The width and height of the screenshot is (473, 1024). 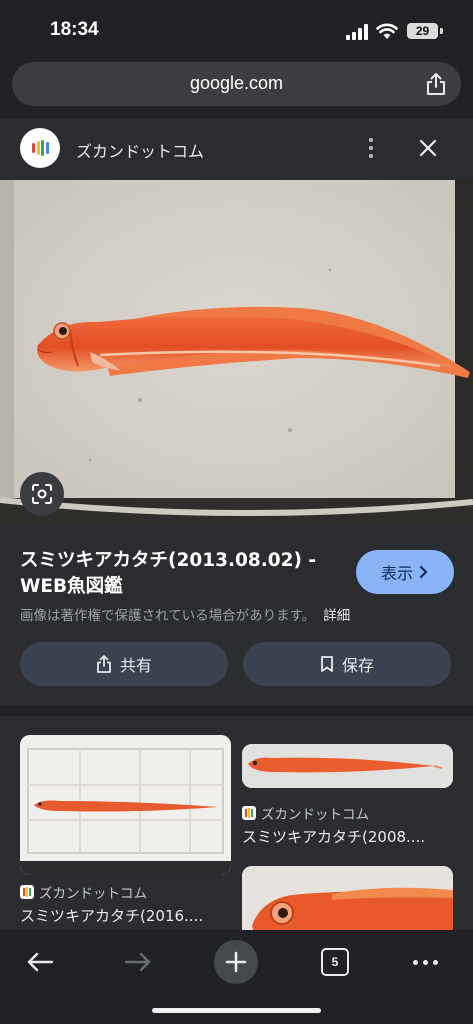 I want to click on battery-level: 29, so click(x=422, y=31).